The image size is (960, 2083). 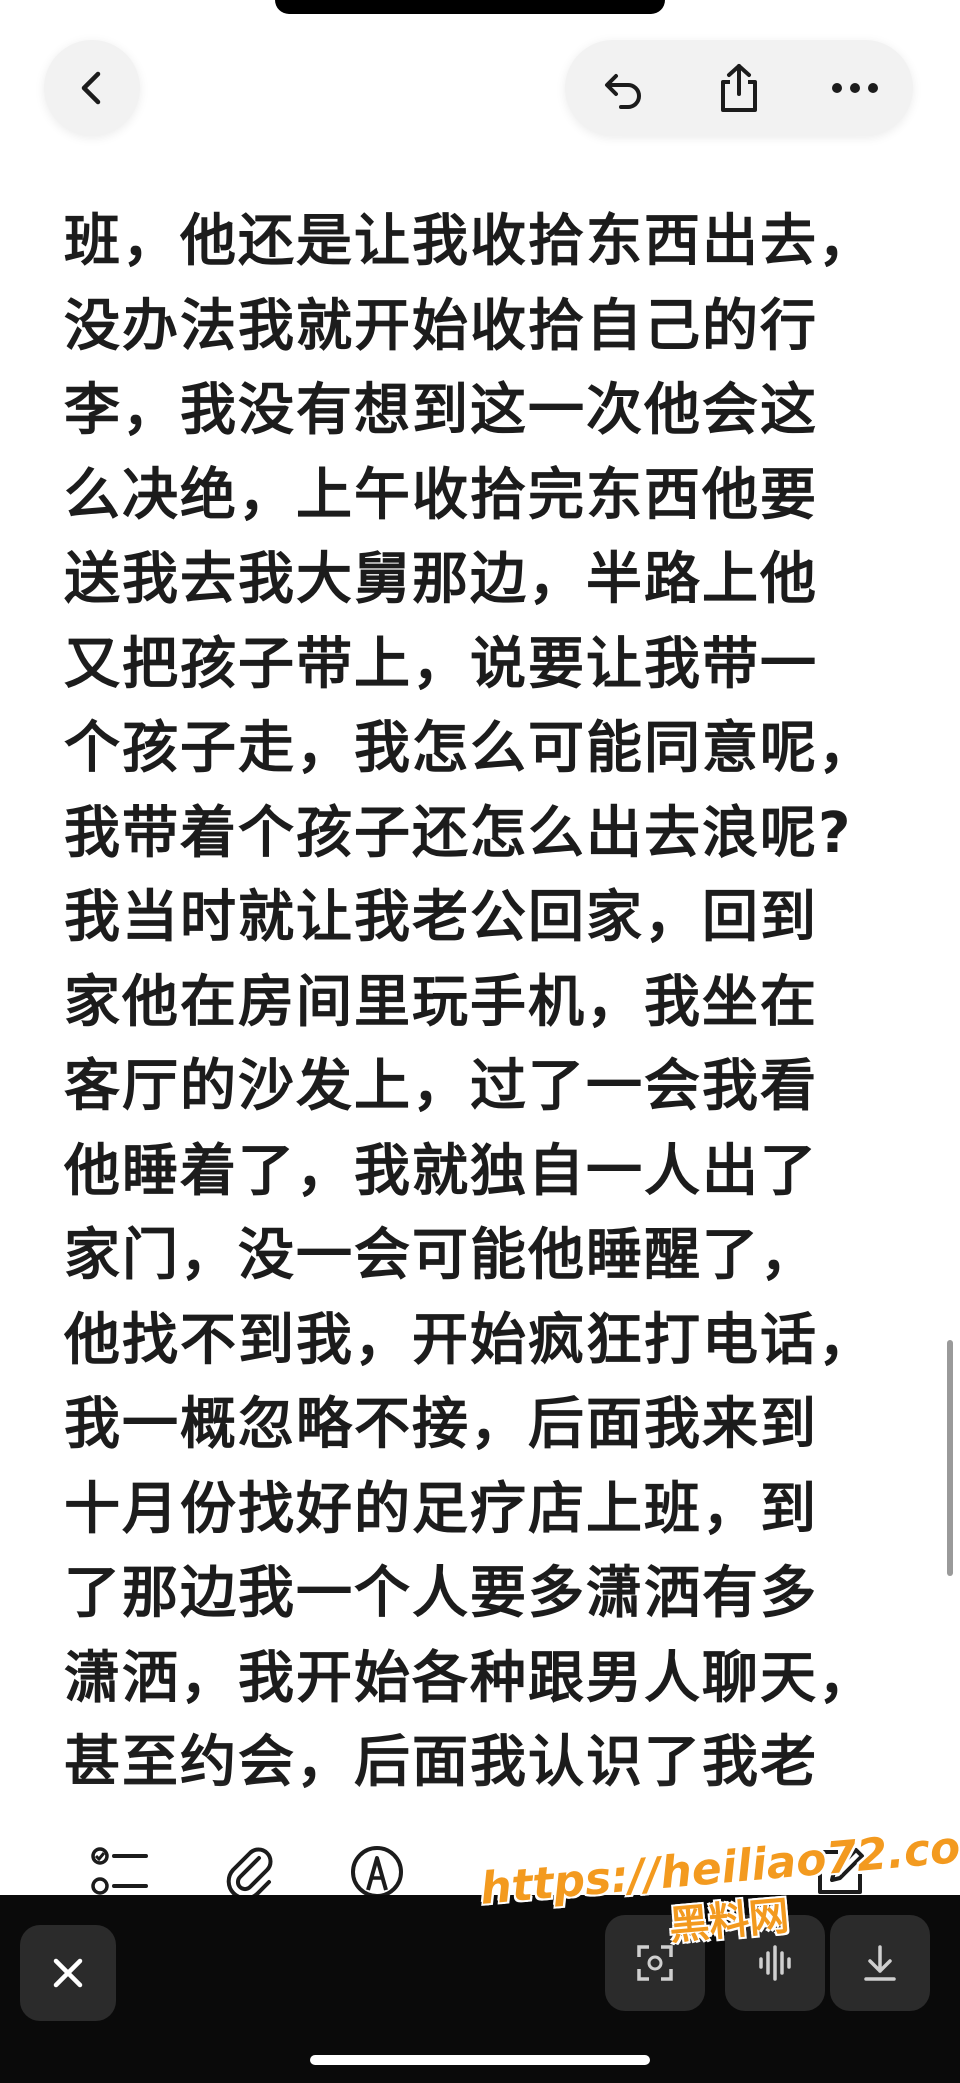 I want to click on close-button, so click(x=68, y=1973).